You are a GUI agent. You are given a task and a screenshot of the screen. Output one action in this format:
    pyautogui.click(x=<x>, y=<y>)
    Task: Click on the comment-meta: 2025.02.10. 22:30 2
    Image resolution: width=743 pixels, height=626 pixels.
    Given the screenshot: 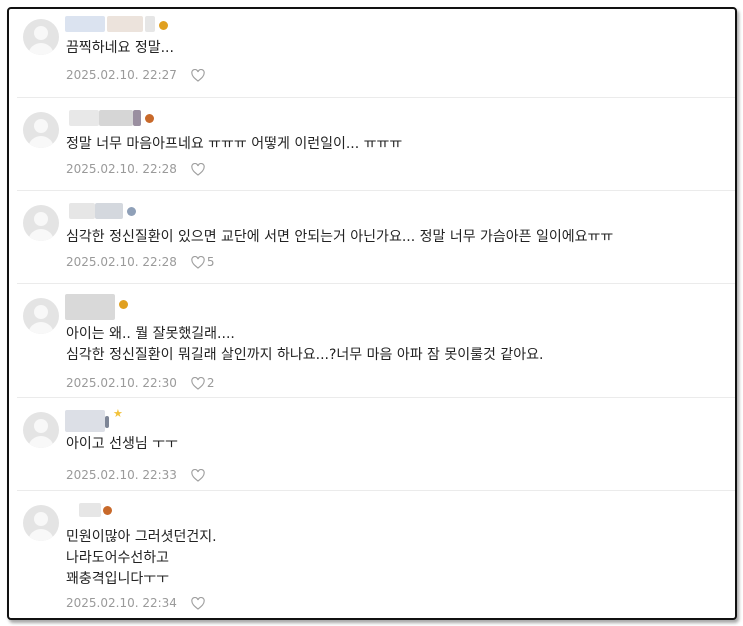 What is the action you would take?
    pyautogui.click(x=140, y=383)
    